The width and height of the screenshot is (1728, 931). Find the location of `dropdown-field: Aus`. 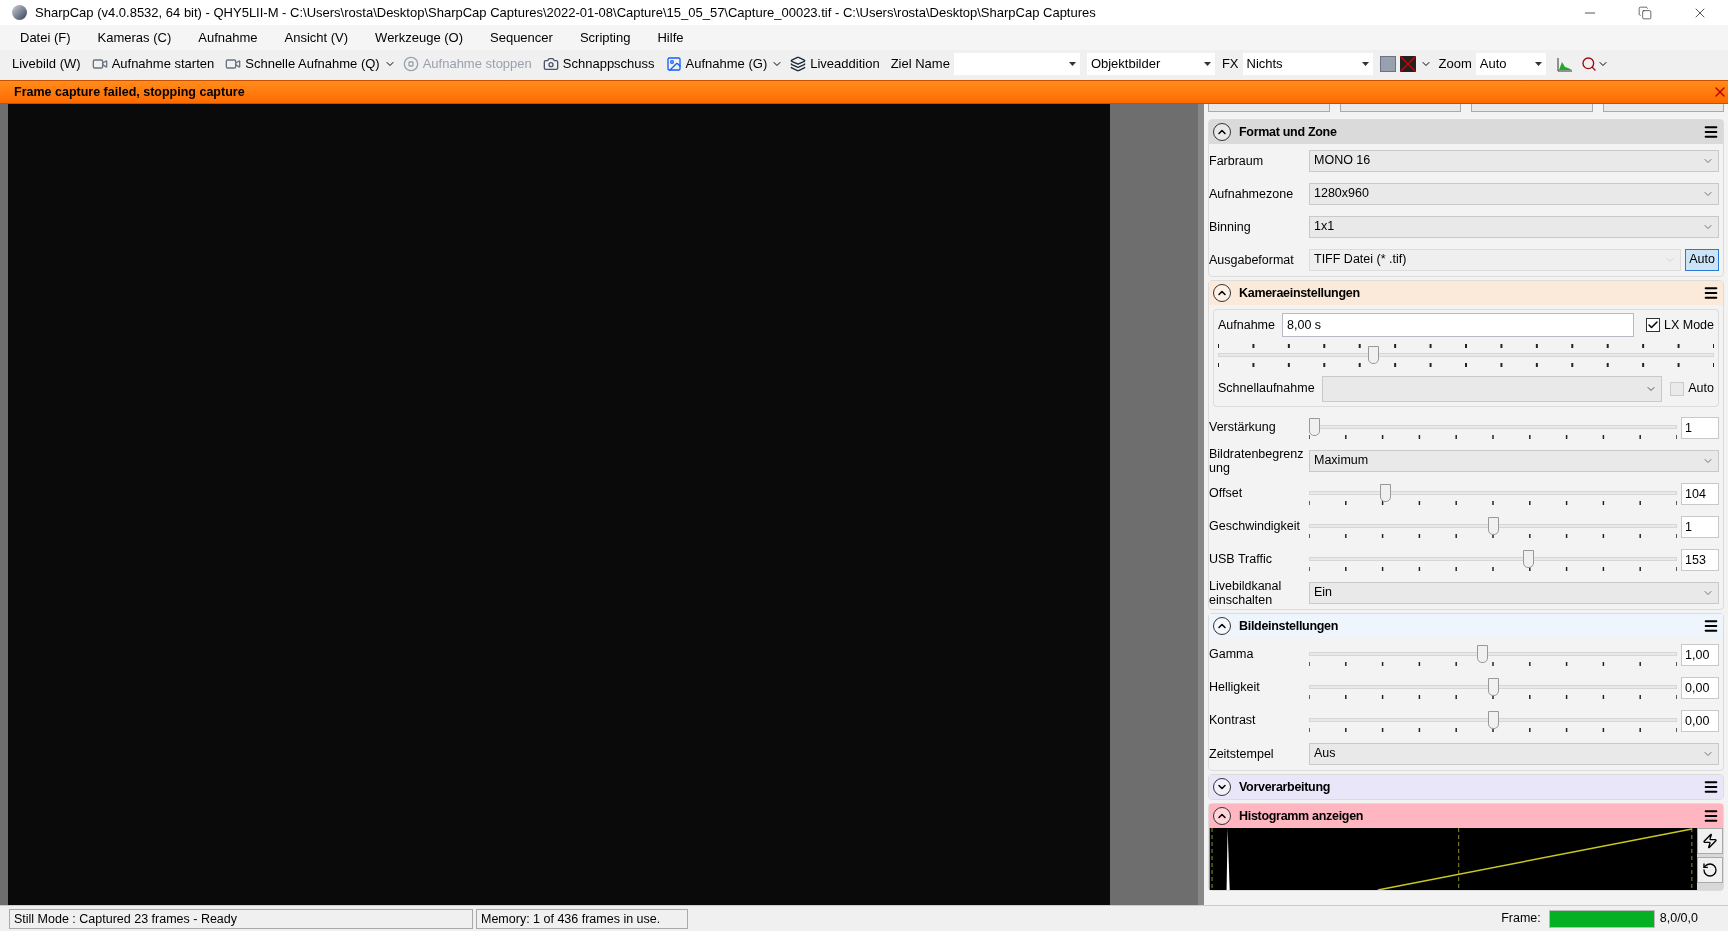

dropdown-field: Aus is located at coordinates (1514, 753).